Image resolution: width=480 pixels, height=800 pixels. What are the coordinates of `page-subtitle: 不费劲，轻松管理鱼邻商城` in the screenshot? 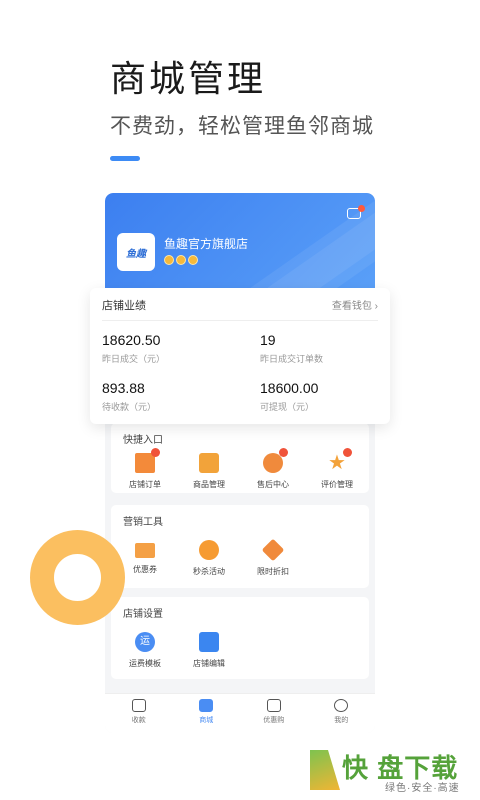 It's located at (242, 126).